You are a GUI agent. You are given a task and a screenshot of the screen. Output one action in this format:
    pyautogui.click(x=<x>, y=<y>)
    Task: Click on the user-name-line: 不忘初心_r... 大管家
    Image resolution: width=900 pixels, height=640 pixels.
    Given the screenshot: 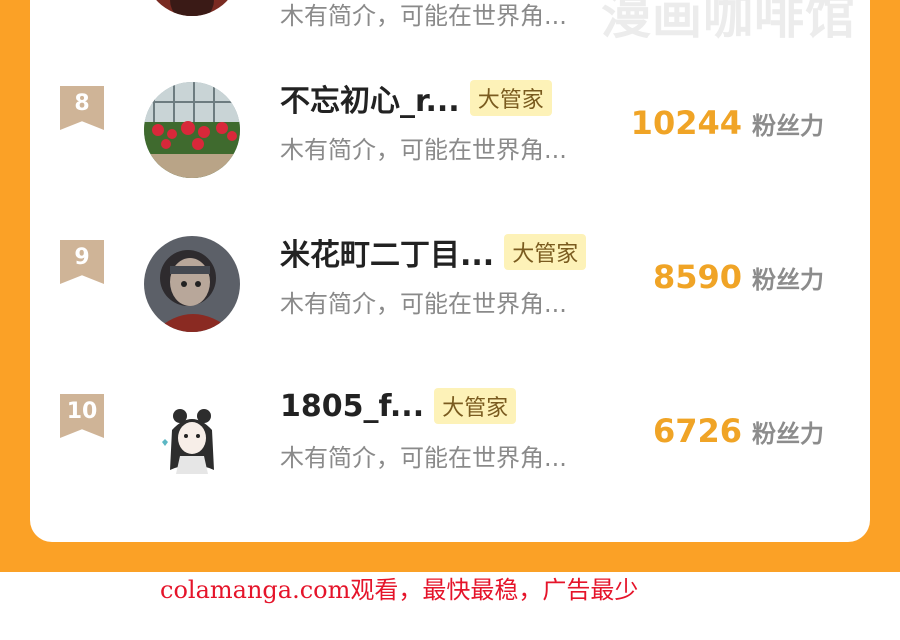 What is the action you would take?
    pyautogui.click(x=416, y=98)
    